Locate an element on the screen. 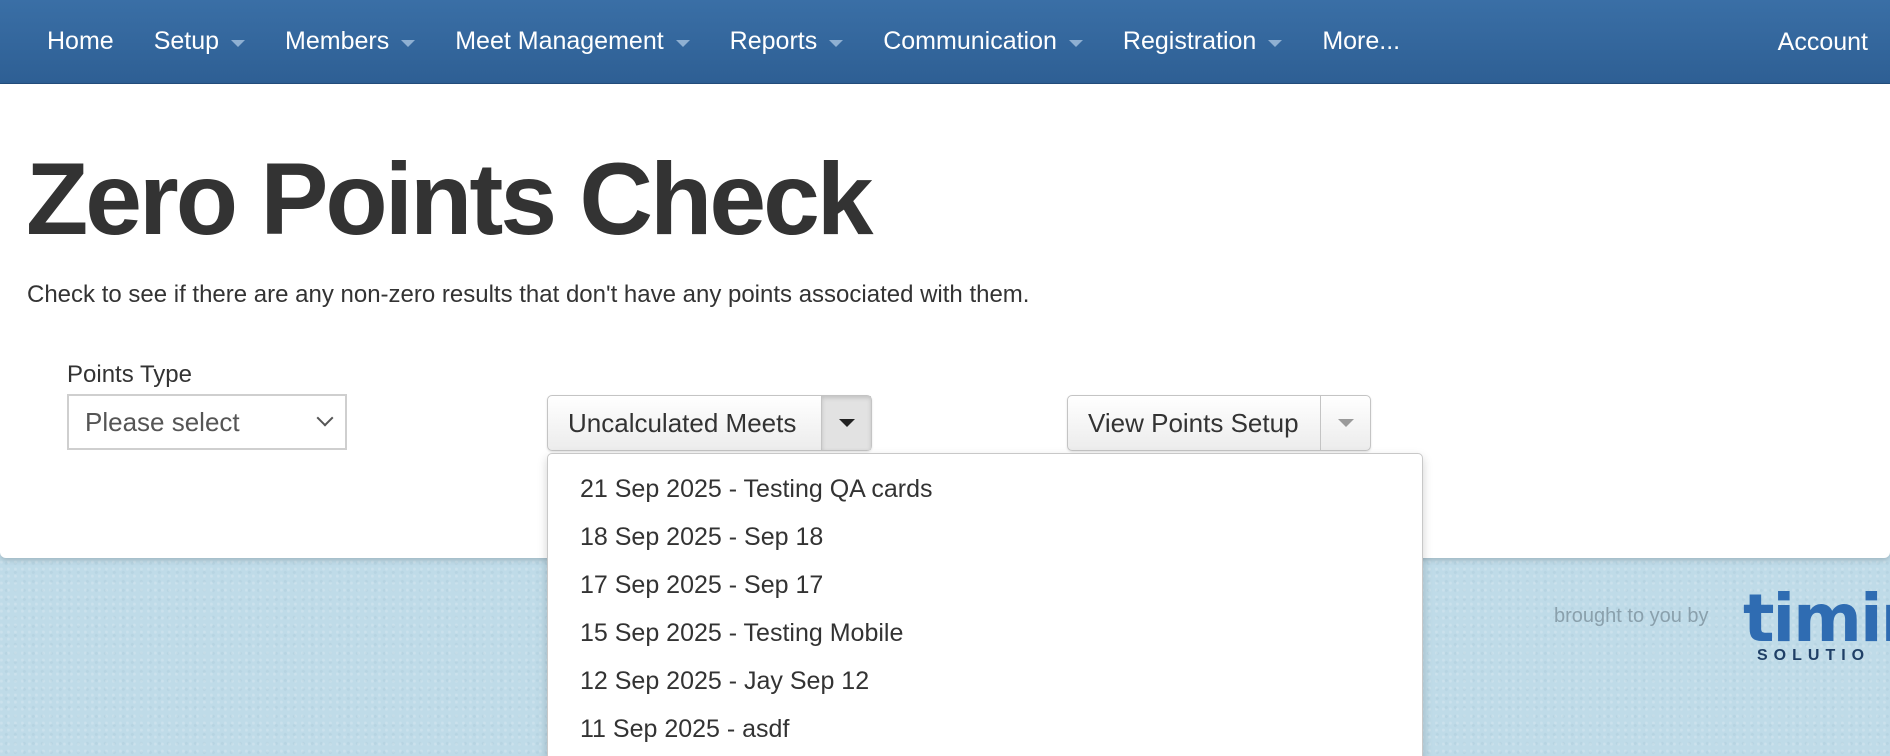 The width and height of the screenshot is (1890, 756). nav-home: Home is located at coordinates (80, 41).